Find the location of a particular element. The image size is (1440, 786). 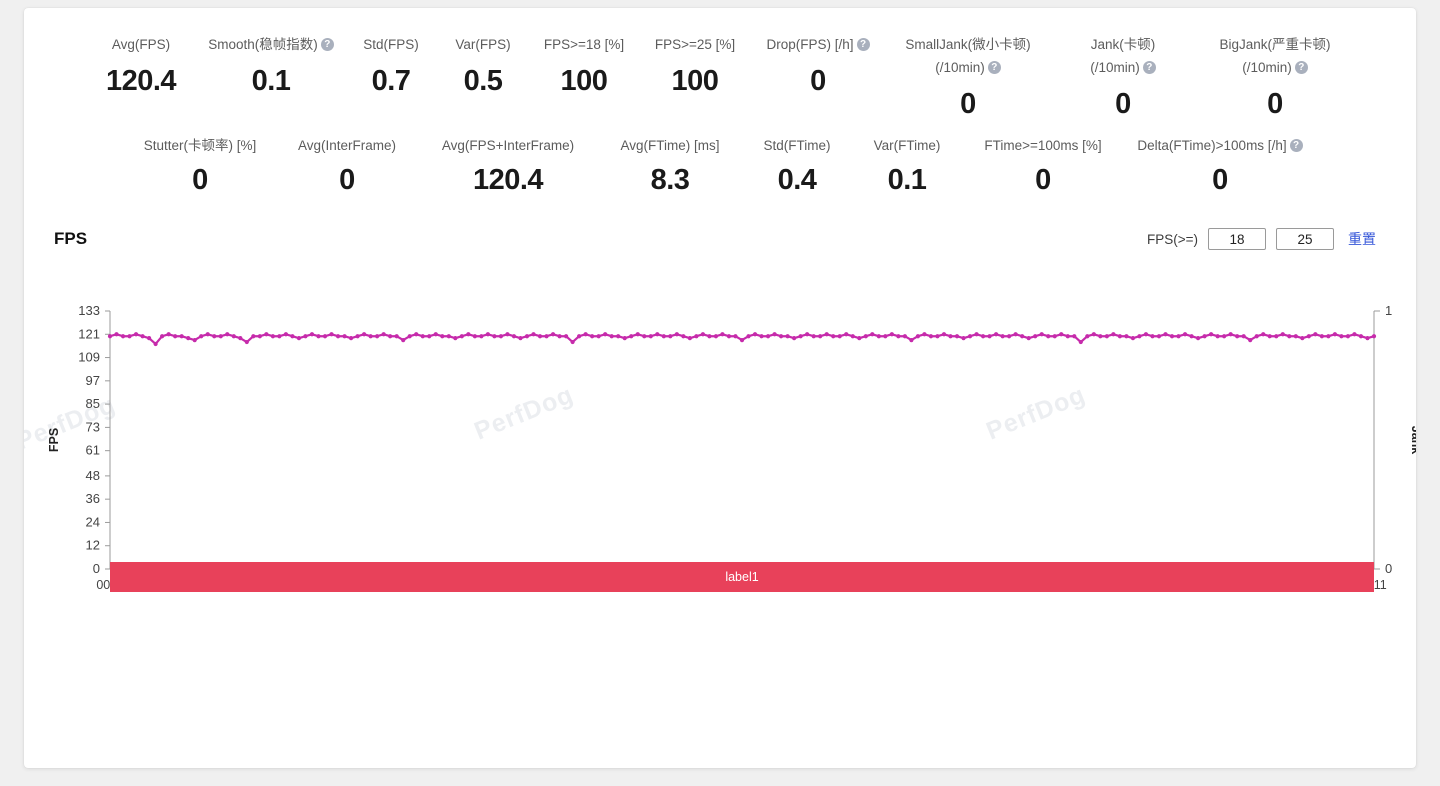

metric-label: Avg(FPS+InterFrame) is located at coordinates (508, 145).